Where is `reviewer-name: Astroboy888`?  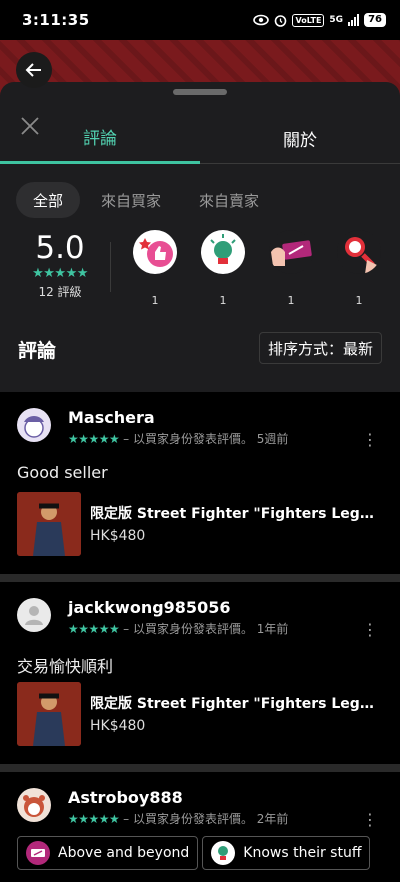 reviewer-name: Astroboy888 is located at coordinates (125, 797).